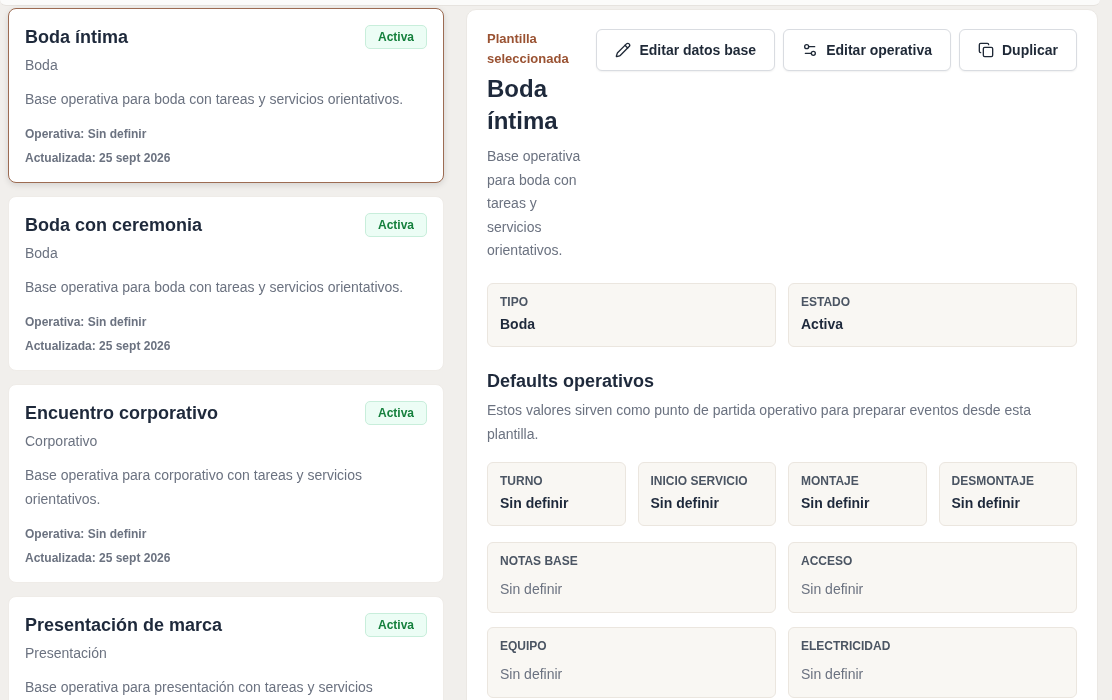  What do you see at coordinates (986, 50) in the screenshot?
I see `copy-icon` at bounding box center [986, 50].